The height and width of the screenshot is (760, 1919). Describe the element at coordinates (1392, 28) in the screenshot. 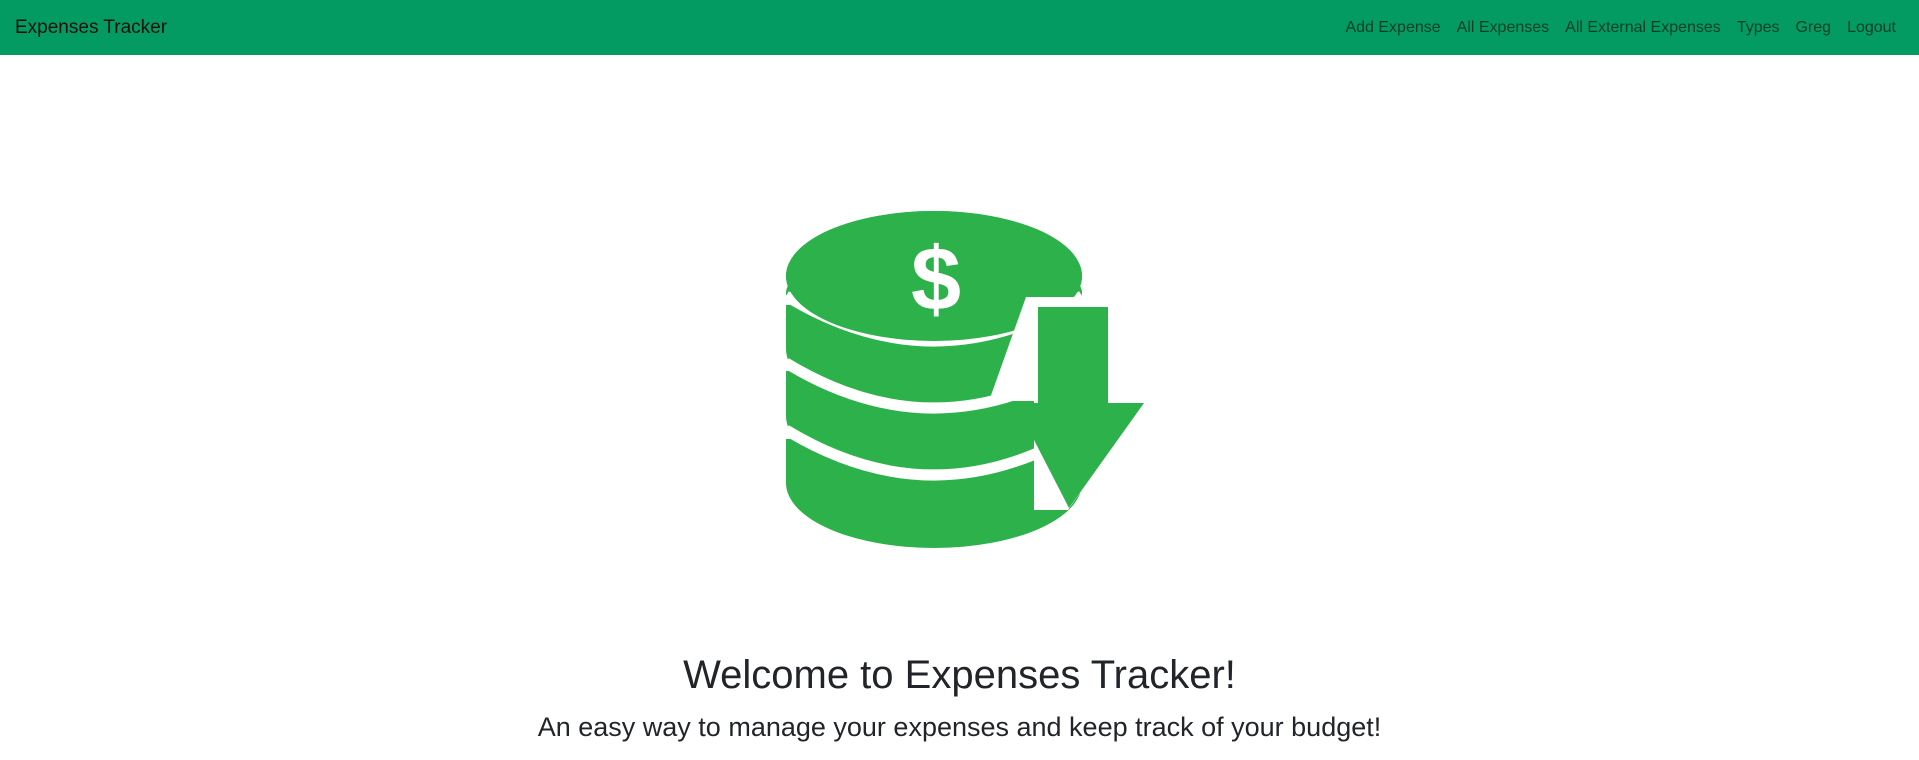

I see `nav-add-expense: Add Expense` at that location.